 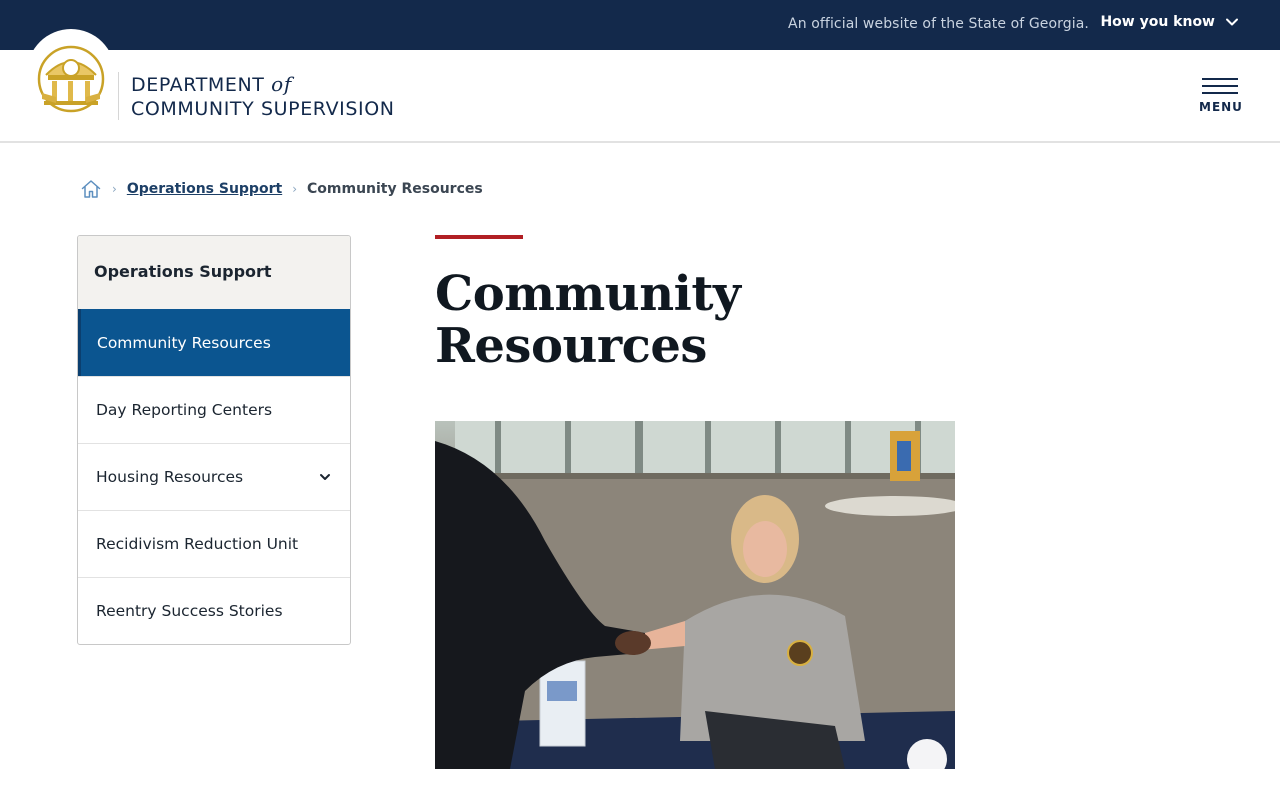 What do you see at coordinates (588, 294) in the screenshot?
I see `page-title-line1: Community` at bounding box center [588, 294].